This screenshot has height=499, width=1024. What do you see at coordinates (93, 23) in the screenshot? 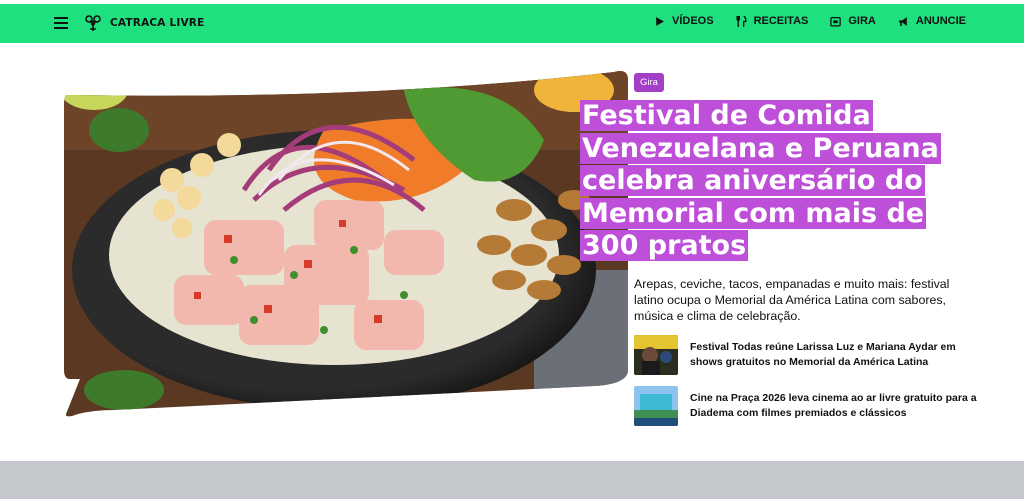
I see `logo-mark-icon` at bounding box center [93, 23].